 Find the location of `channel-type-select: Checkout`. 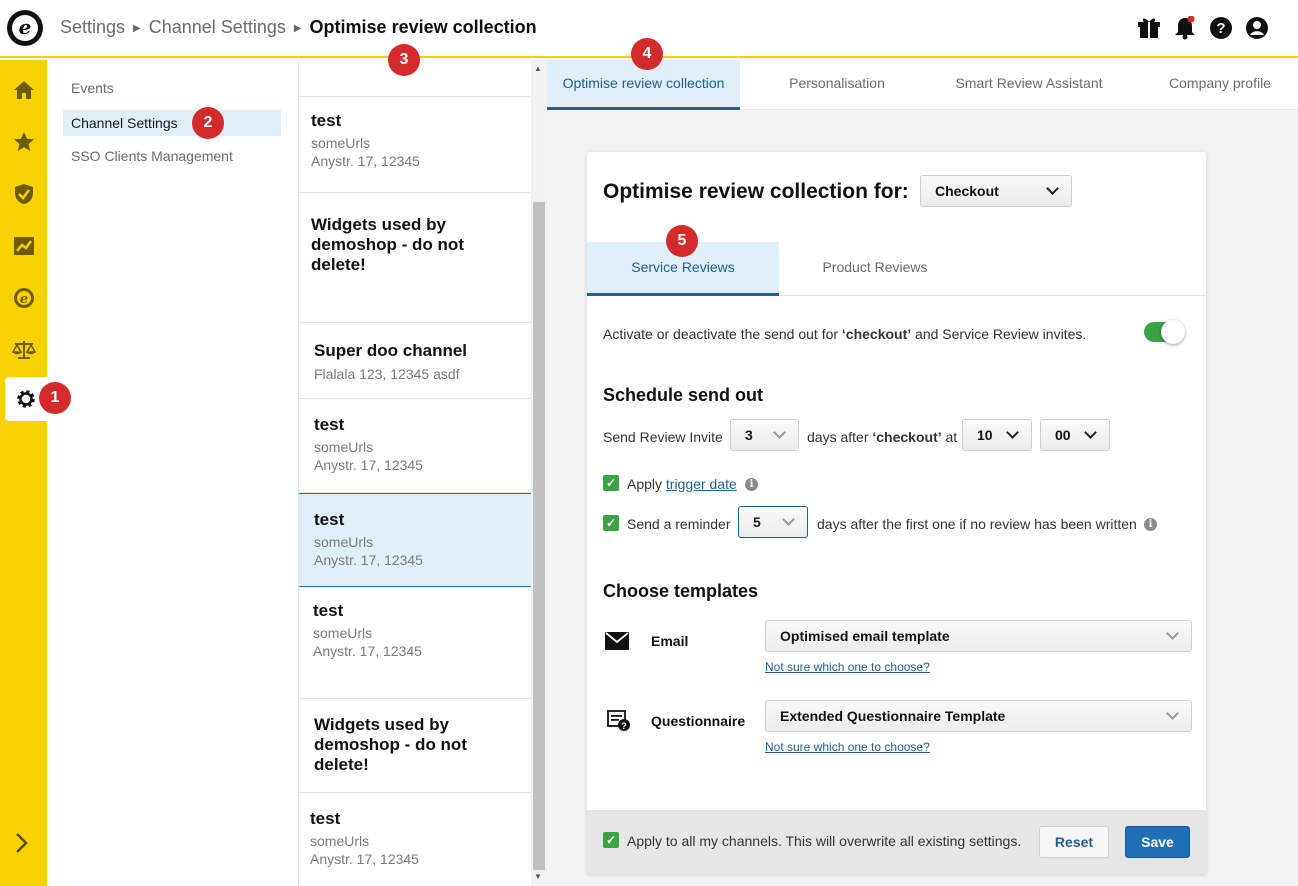

channel-type-select: Checkout is located at coordinates (996, 191).